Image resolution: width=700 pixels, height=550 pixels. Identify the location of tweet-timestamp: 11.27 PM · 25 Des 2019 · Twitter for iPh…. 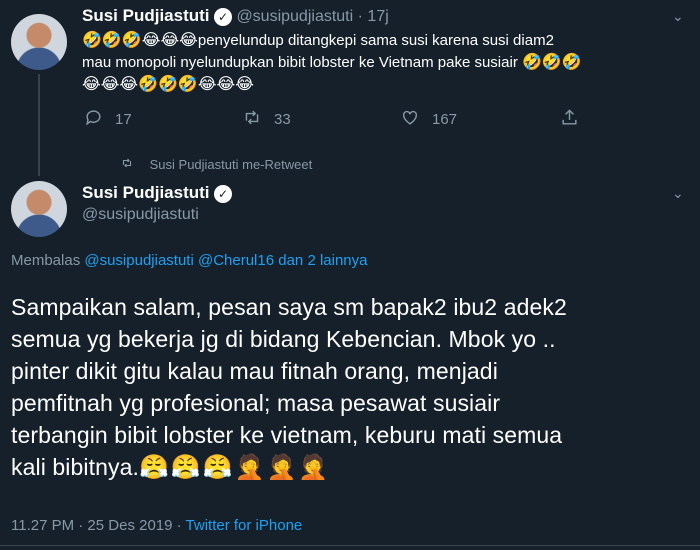
(156, 525).